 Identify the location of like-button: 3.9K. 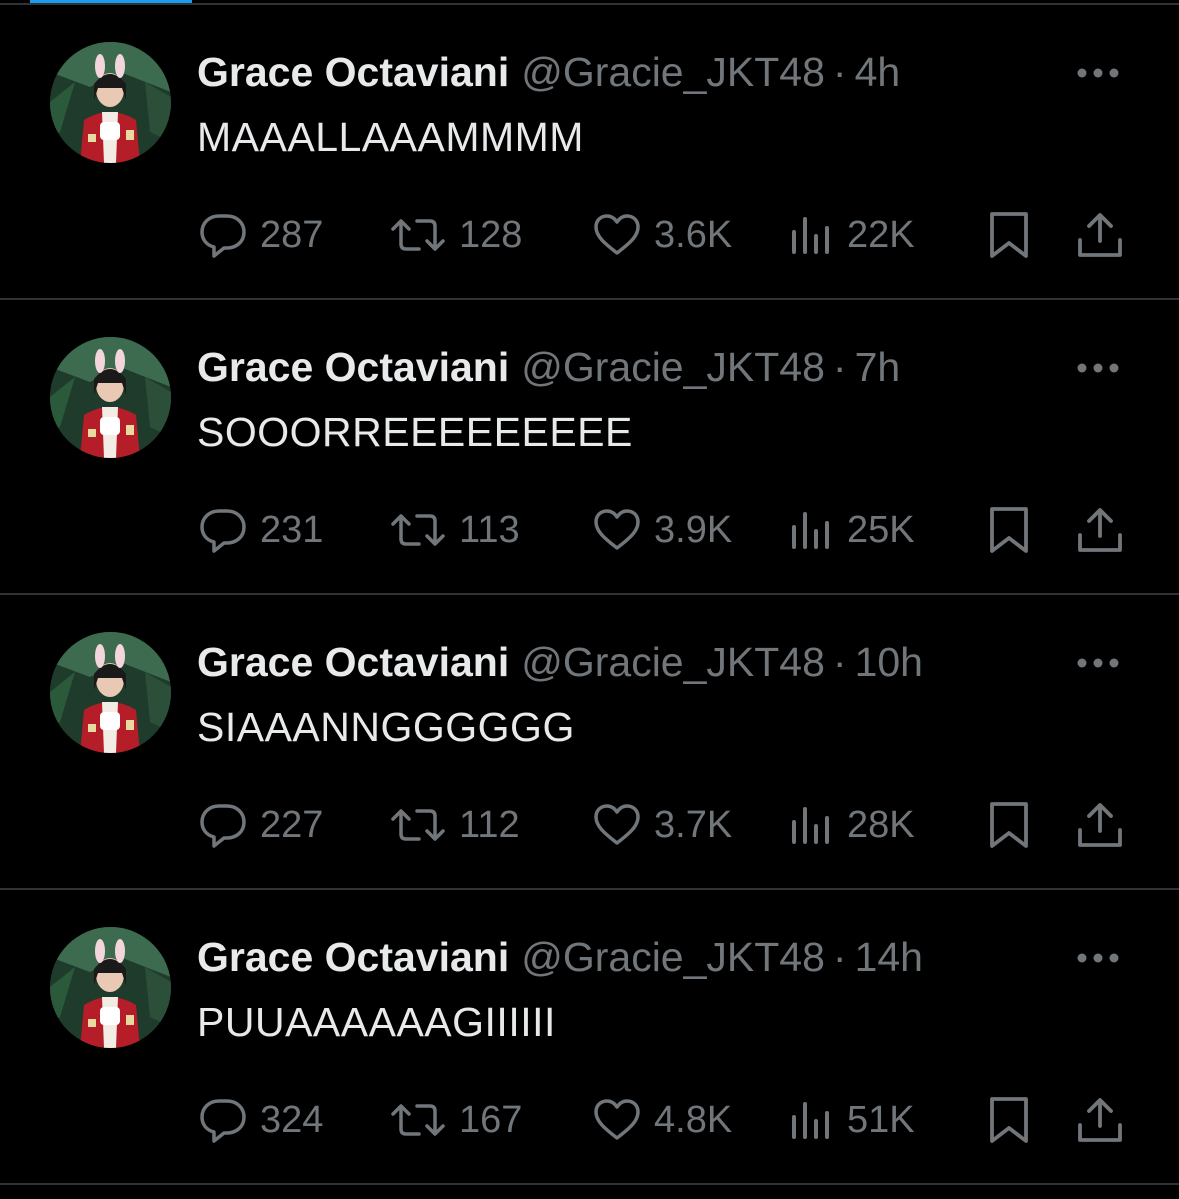
(662, 530).